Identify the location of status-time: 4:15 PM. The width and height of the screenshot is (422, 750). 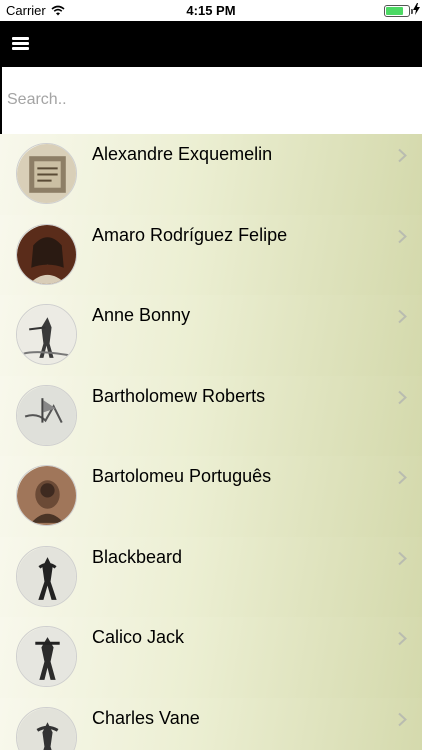
(211, 10).